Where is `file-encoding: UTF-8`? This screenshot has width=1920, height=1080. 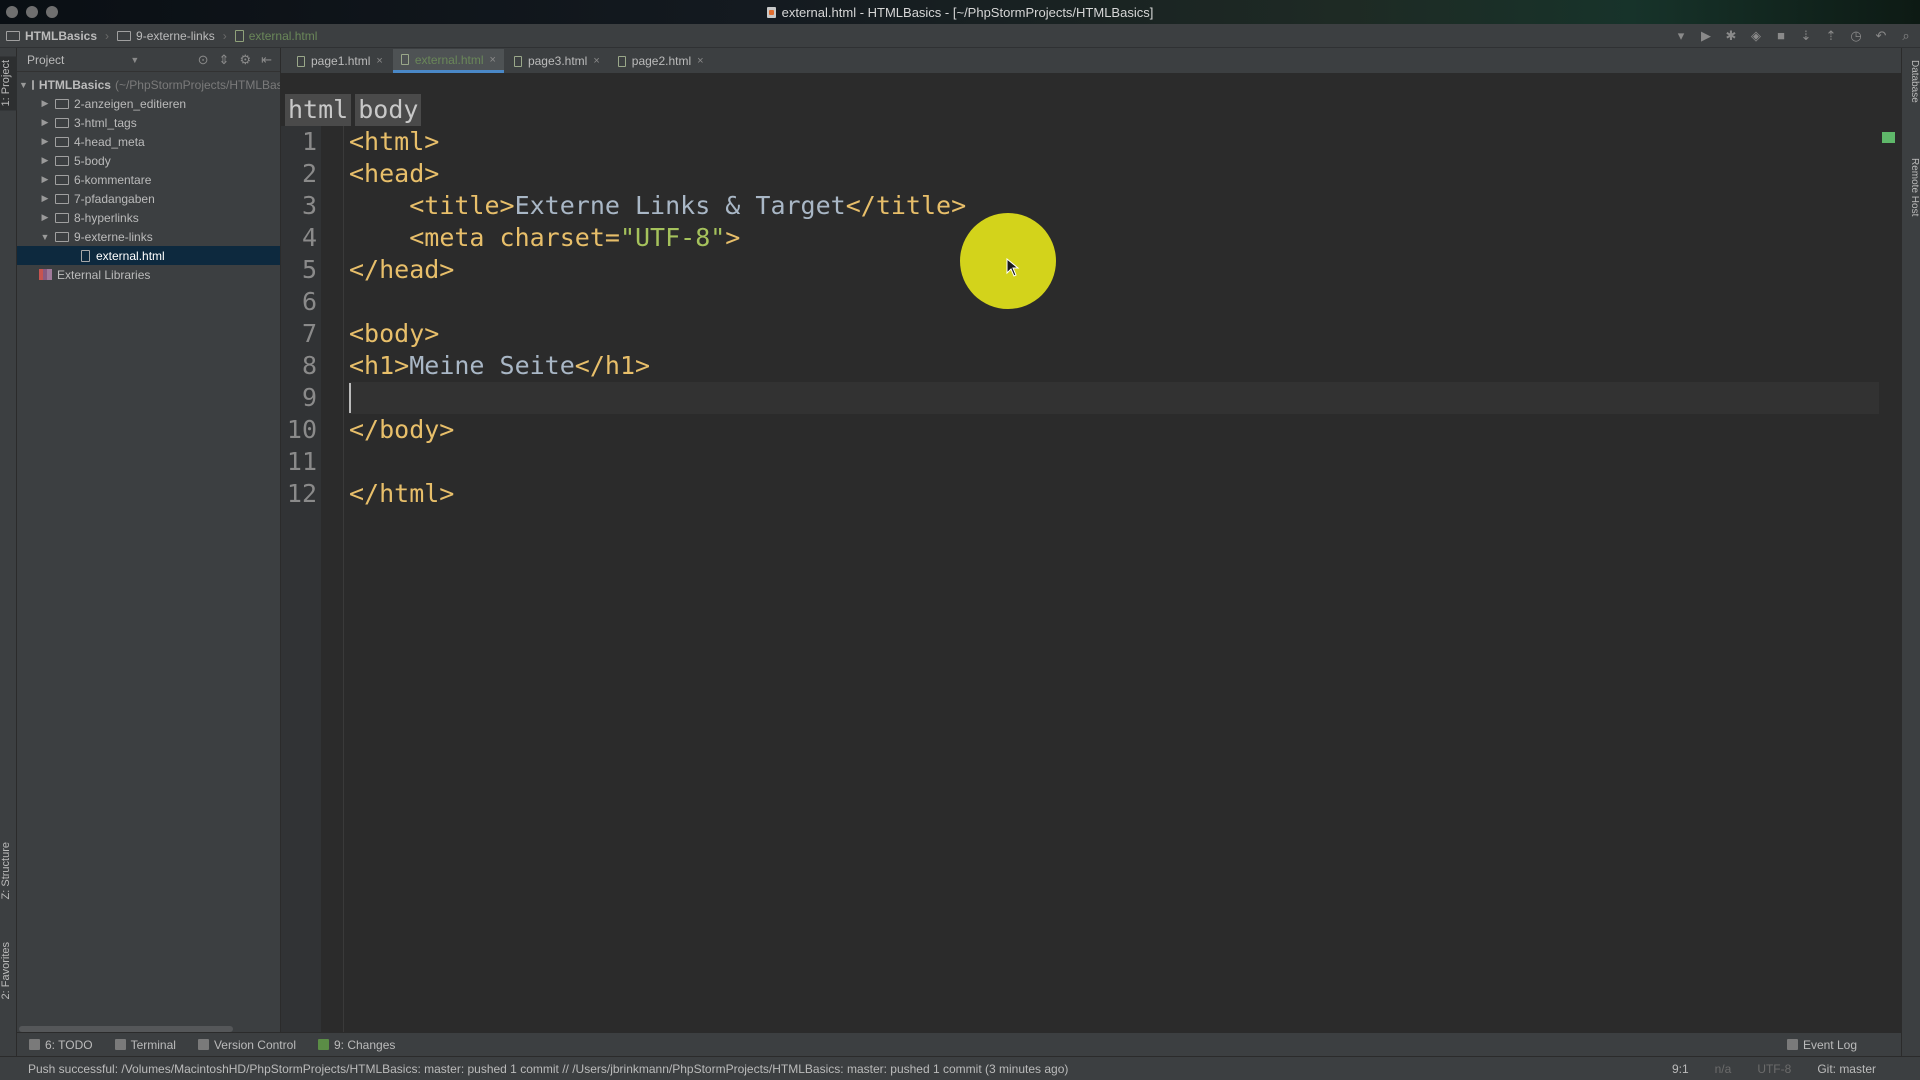 file-encoding: UTF-8 is located at coordinates (1774, 1069).